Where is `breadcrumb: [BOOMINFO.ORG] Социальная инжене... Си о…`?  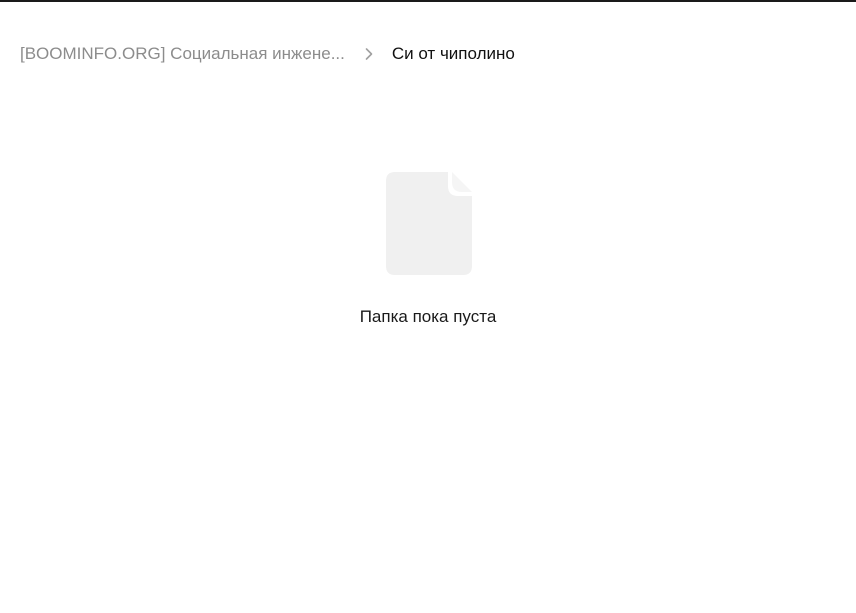 breadcrumb: [BOOMINFO.ORG] Социальная инжене... Си о… is located at coordinates (267, 54).